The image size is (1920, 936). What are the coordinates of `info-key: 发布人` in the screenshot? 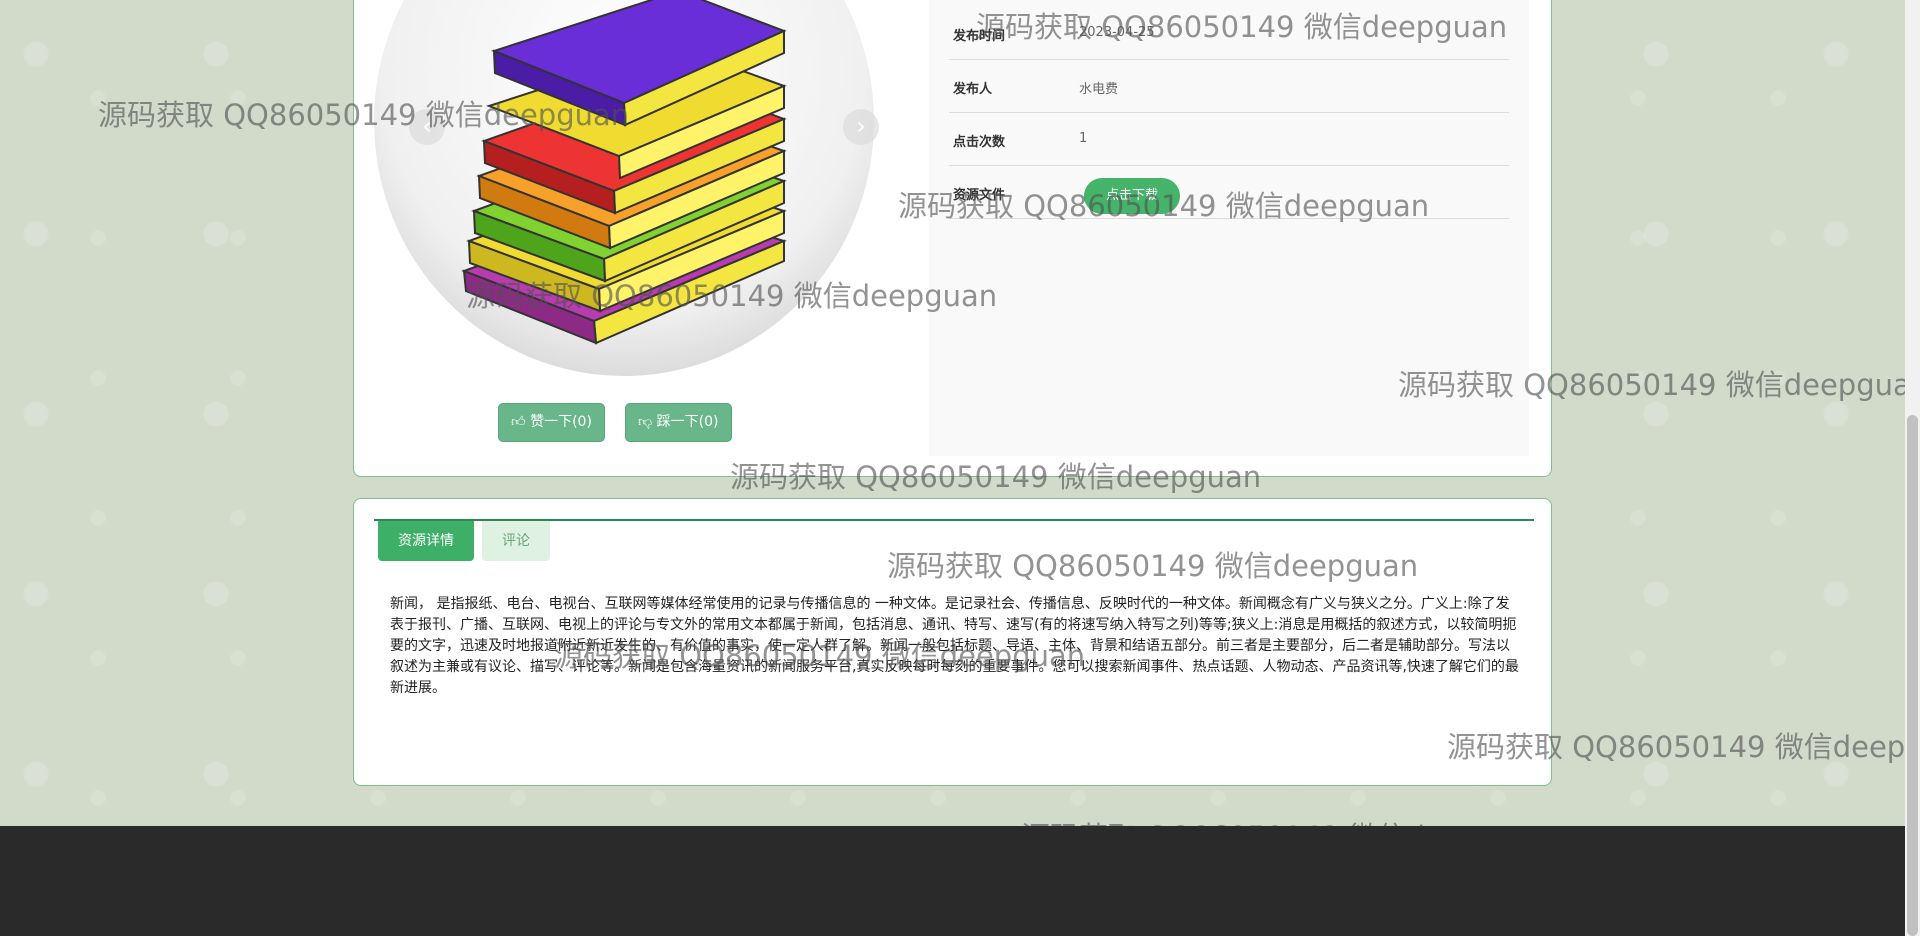 It's located at (973, 89).